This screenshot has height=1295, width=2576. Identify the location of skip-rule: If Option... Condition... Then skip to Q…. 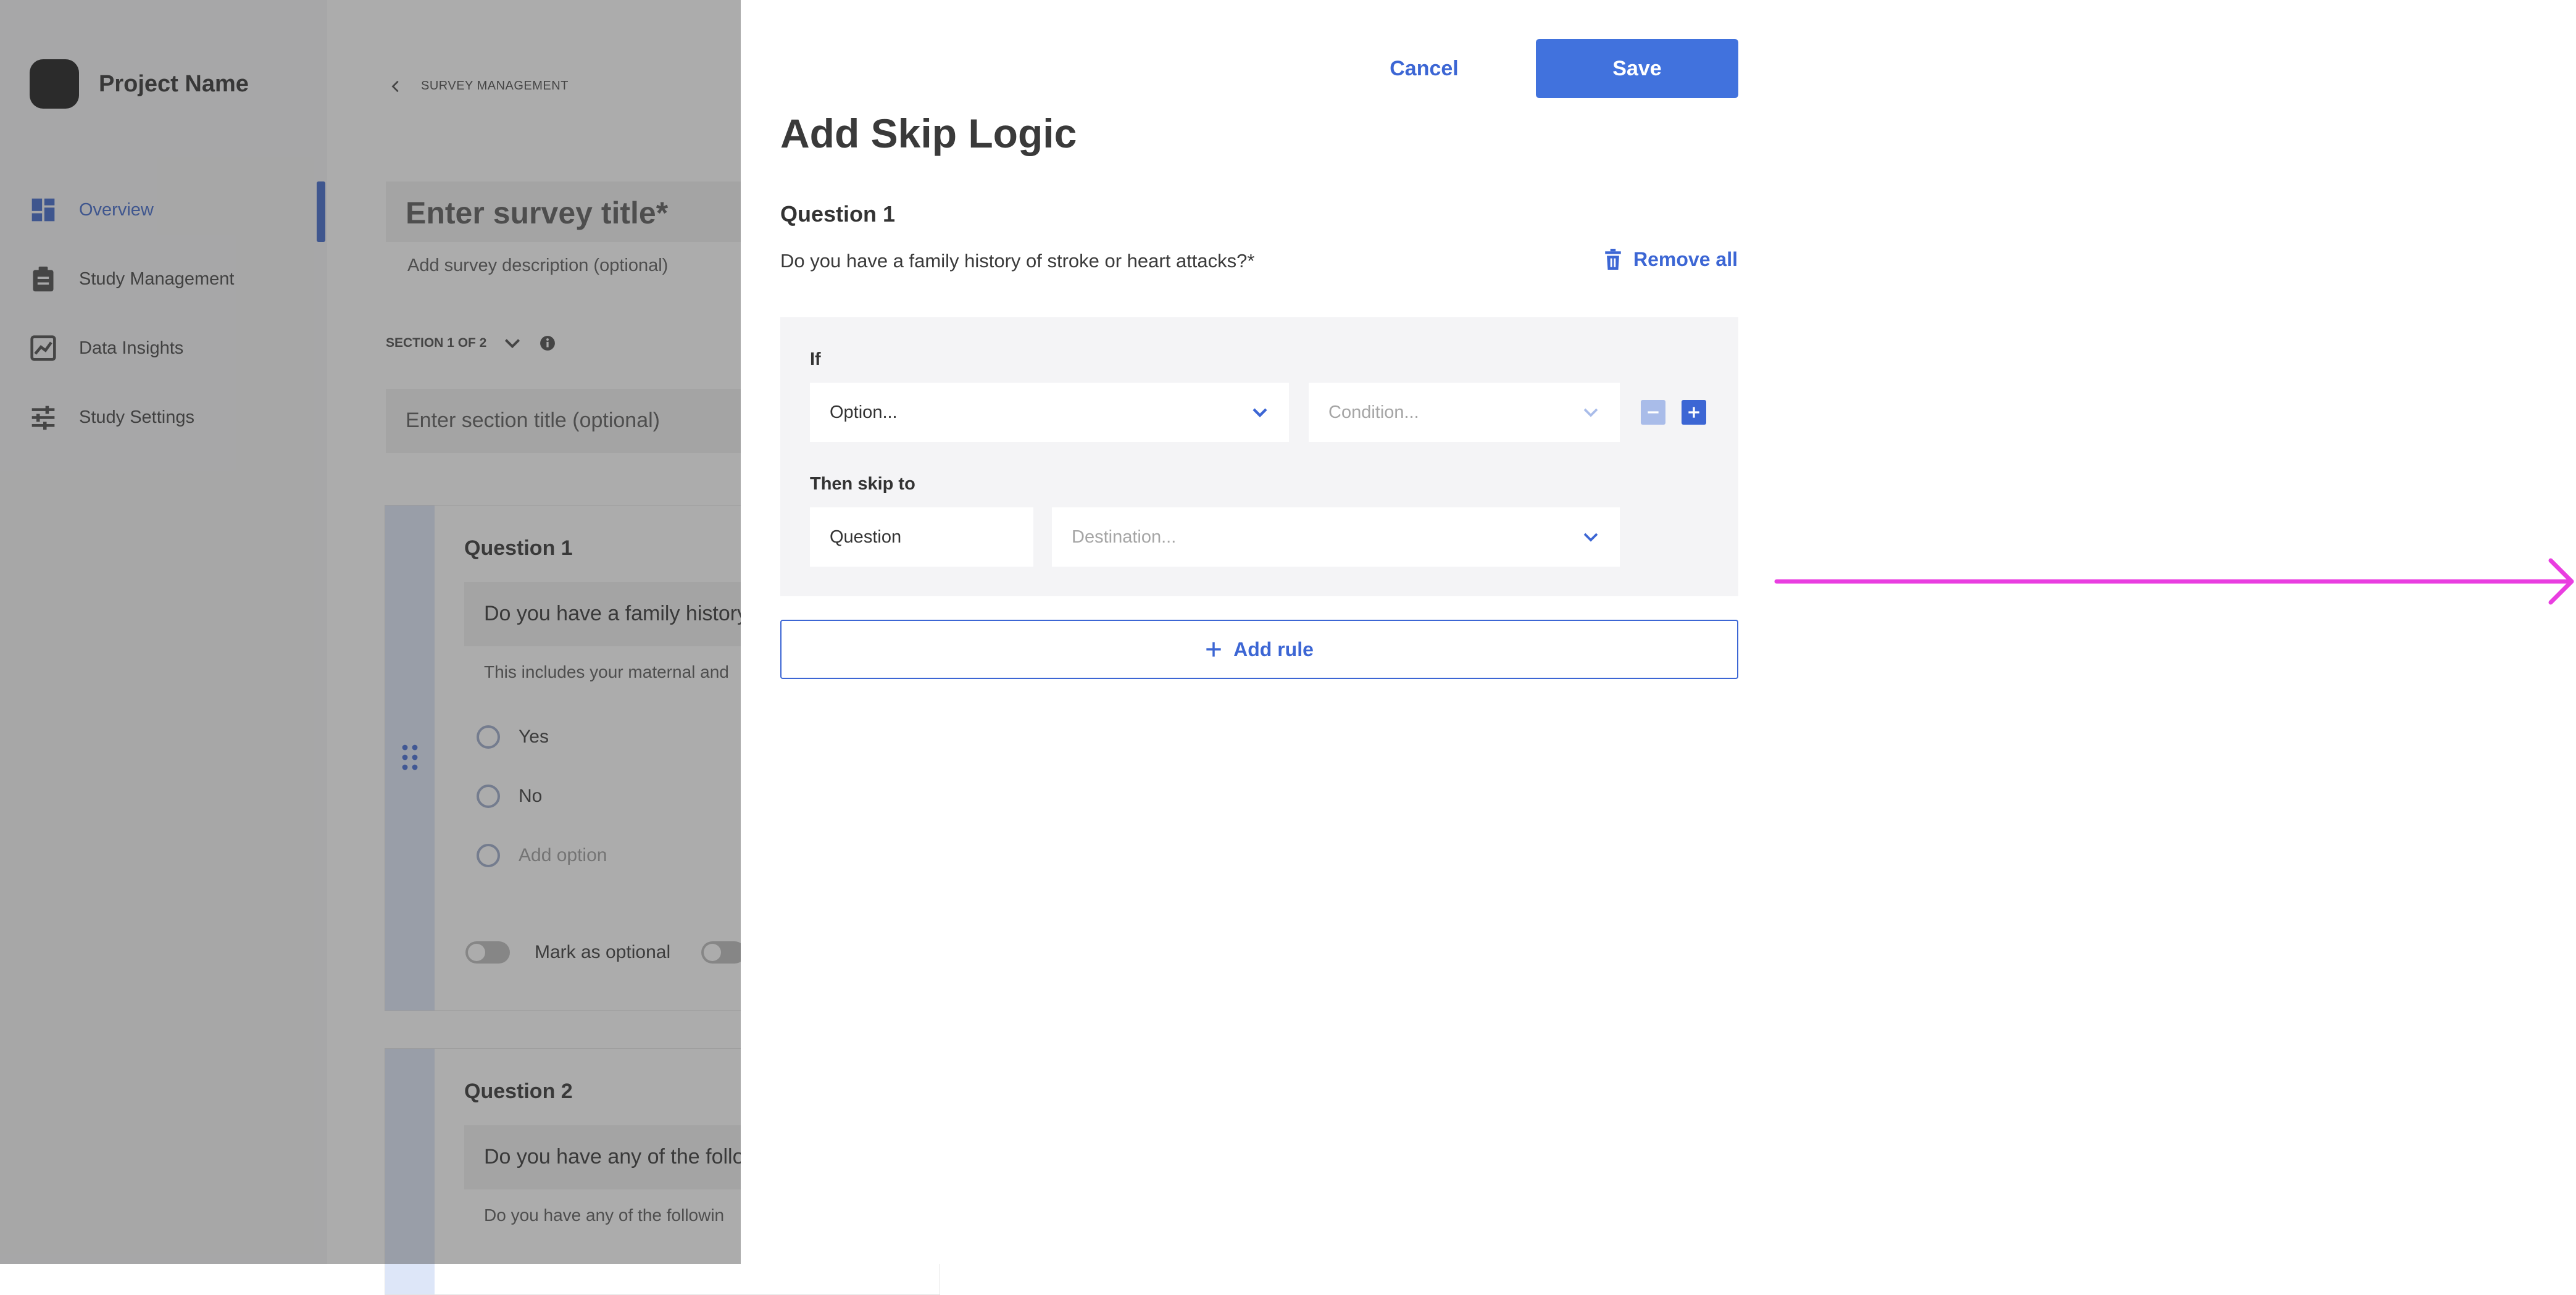
(1259, 456).